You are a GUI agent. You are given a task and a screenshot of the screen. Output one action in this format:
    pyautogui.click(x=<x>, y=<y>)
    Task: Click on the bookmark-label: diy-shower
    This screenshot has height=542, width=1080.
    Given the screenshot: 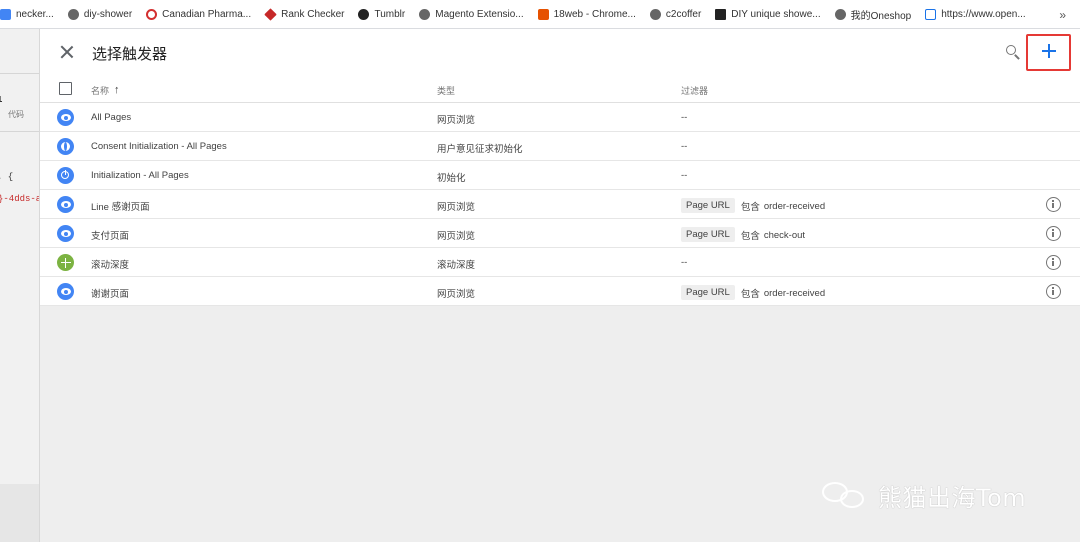 What is the action you would take?
    pyautogui.click(x=108, y=14)
    